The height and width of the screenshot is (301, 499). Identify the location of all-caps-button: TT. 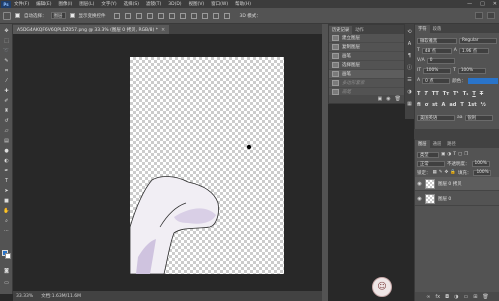
(435, 94).